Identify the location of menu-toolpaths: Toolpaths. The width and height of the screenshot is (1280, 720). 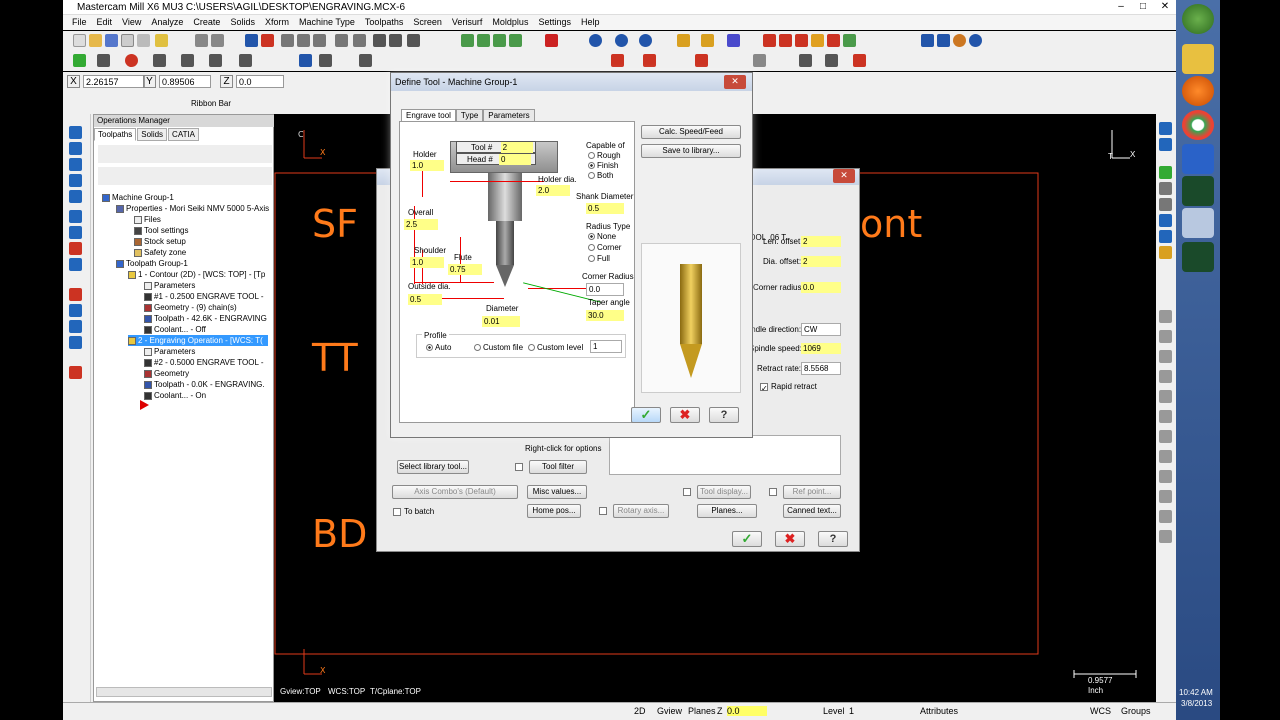
(384, 22).